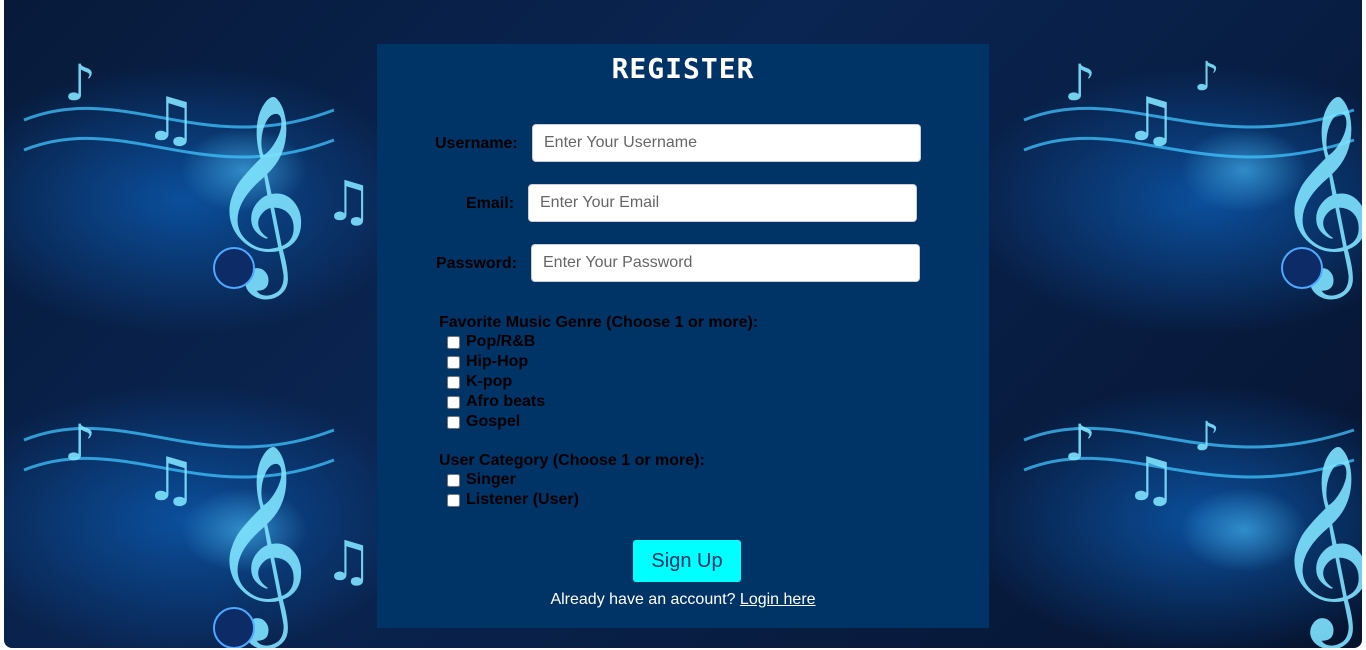 This screenshot has height=650, width=1366. Describe the element at coordinates (683, 68) in the screenshot. I see `page-title: REGISTER` at that location.